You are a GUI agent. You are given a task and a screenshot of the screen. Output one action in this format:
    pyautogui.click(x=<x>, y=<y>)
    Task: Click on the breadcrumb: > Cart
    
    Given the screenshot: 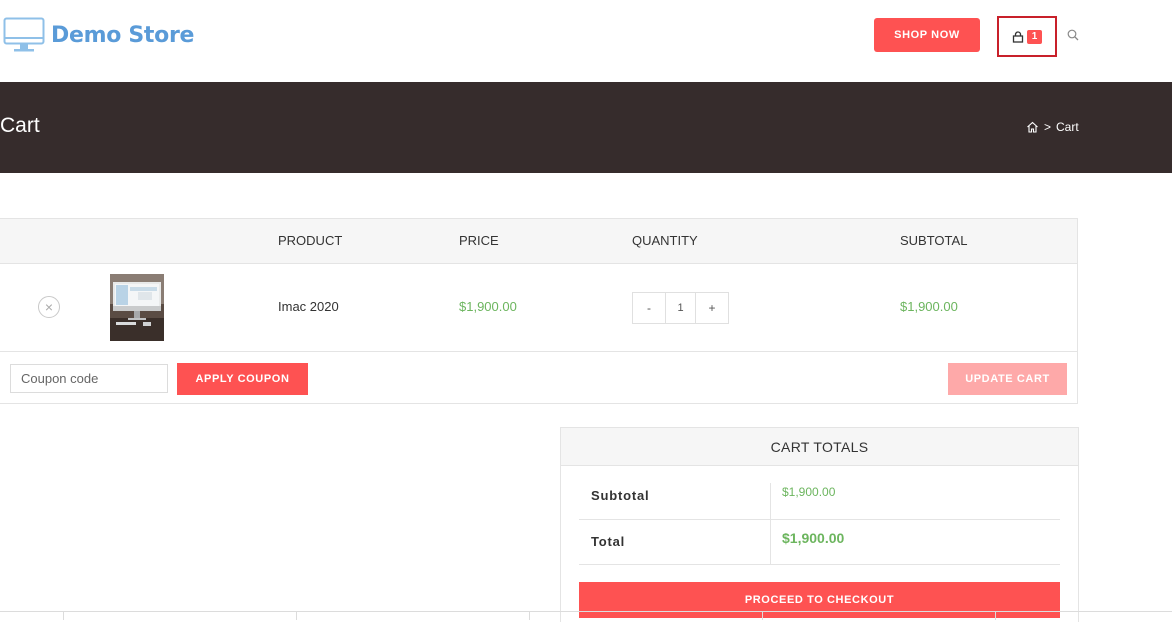 What is the action you would take?
    pyautogui.click(x=1052, y=127)
    